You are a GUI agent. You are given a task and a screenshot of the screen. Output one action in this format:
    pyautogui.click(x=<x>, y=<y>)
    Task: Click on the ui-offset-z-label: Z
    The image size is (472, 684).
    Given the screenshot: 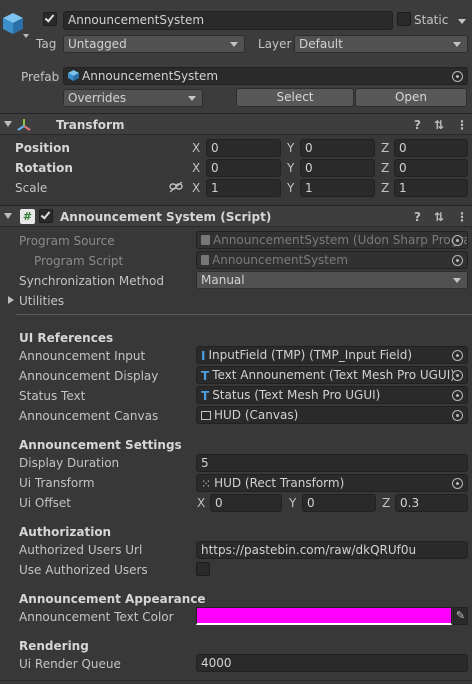 What is the action you would take?
    pyautogui.click(x=386, y=503)
    